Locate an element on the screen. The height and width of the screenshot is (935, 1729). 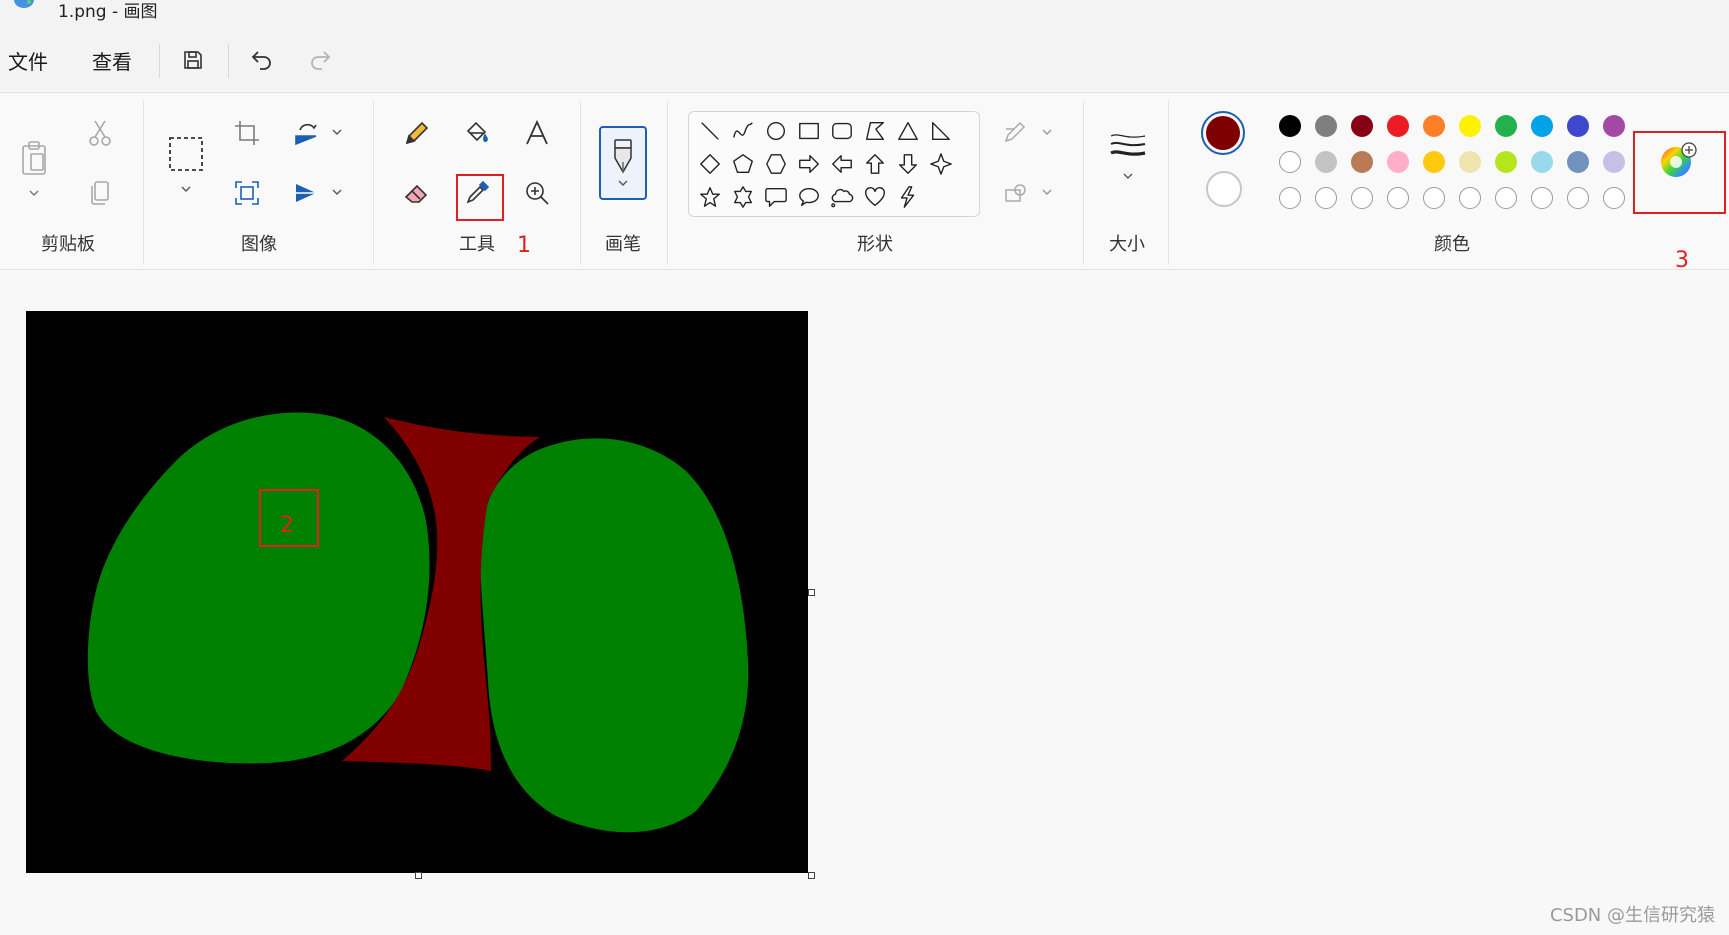
rectangle-shape-icon is located at coordinates (809, 131).